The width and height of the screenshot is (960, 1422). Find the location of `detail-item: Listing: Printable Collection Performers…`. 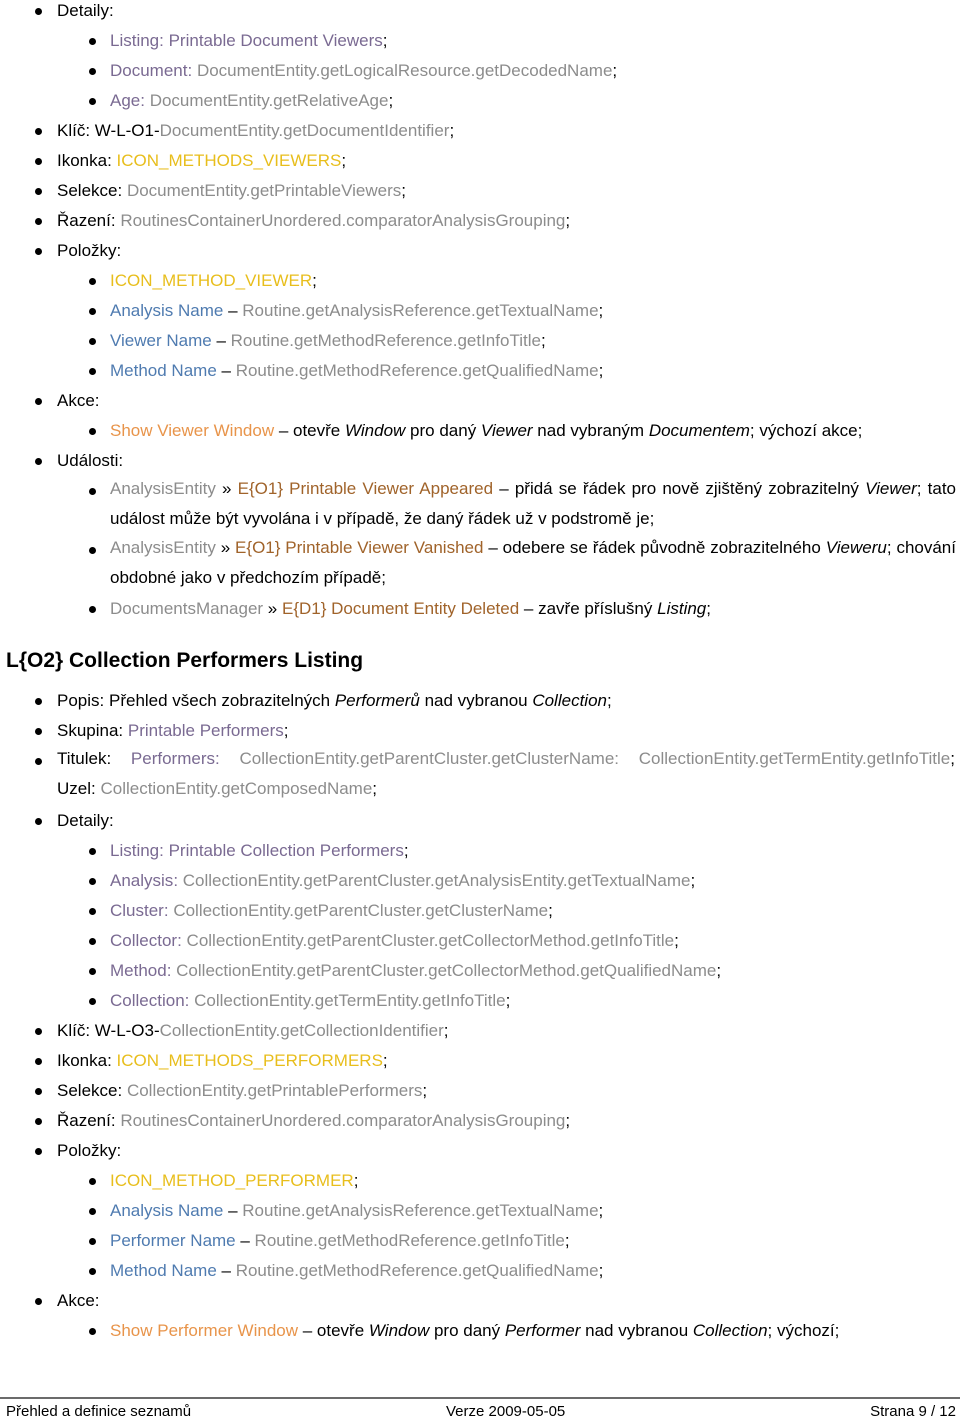

detail-item: Listing: Printable Collection Performers… is located at coordinates (259, 850).